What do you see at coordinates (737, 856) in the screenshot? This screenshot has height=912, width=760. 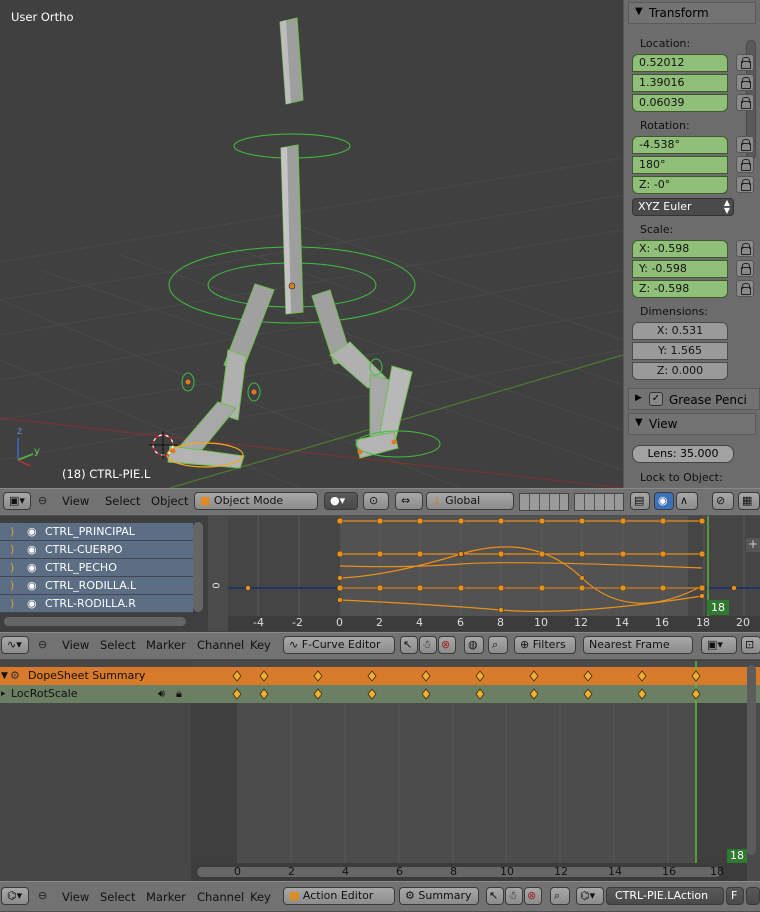 I see `dopesheet-current-frame: 18` at bounding box center [737, 856].